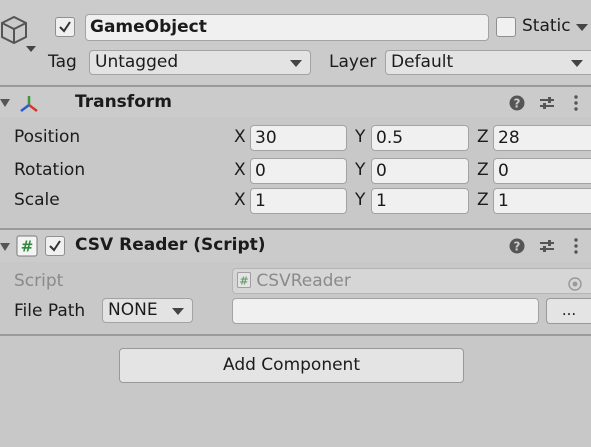  I want to click on scale-x-field: 1, so click(298, 201).